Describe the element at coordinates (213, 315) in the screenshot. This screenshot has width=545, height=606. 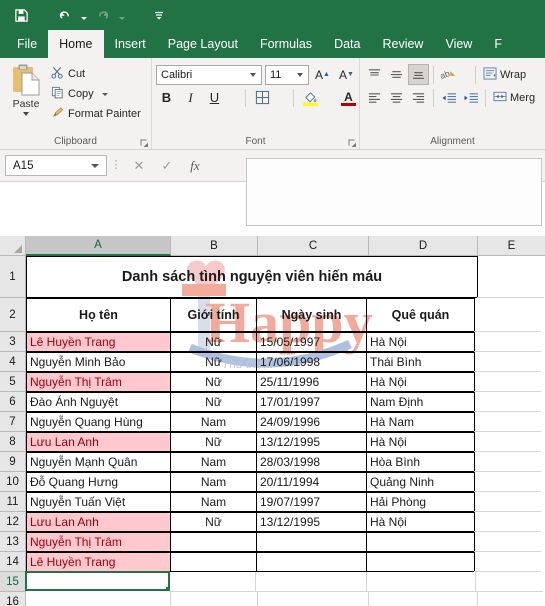
I see `cell-b2: Giới tính` at that location.